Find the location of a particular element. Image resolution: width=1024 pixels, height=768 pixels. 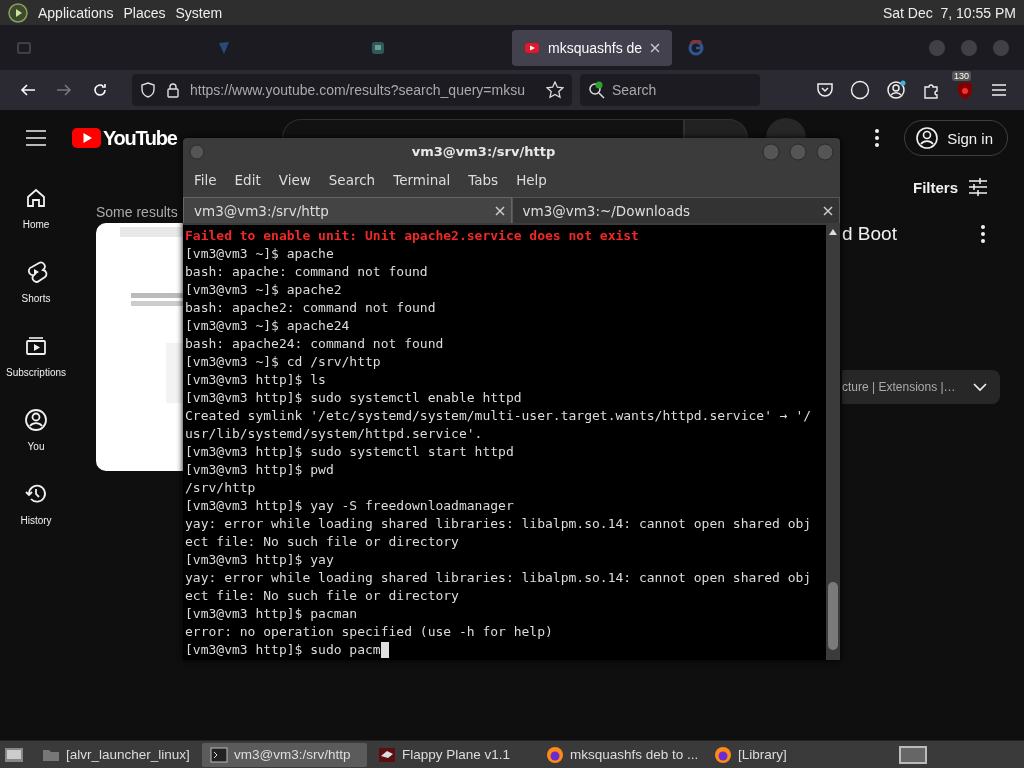

sidebar-item: Home is located at coordinates (36, 203).